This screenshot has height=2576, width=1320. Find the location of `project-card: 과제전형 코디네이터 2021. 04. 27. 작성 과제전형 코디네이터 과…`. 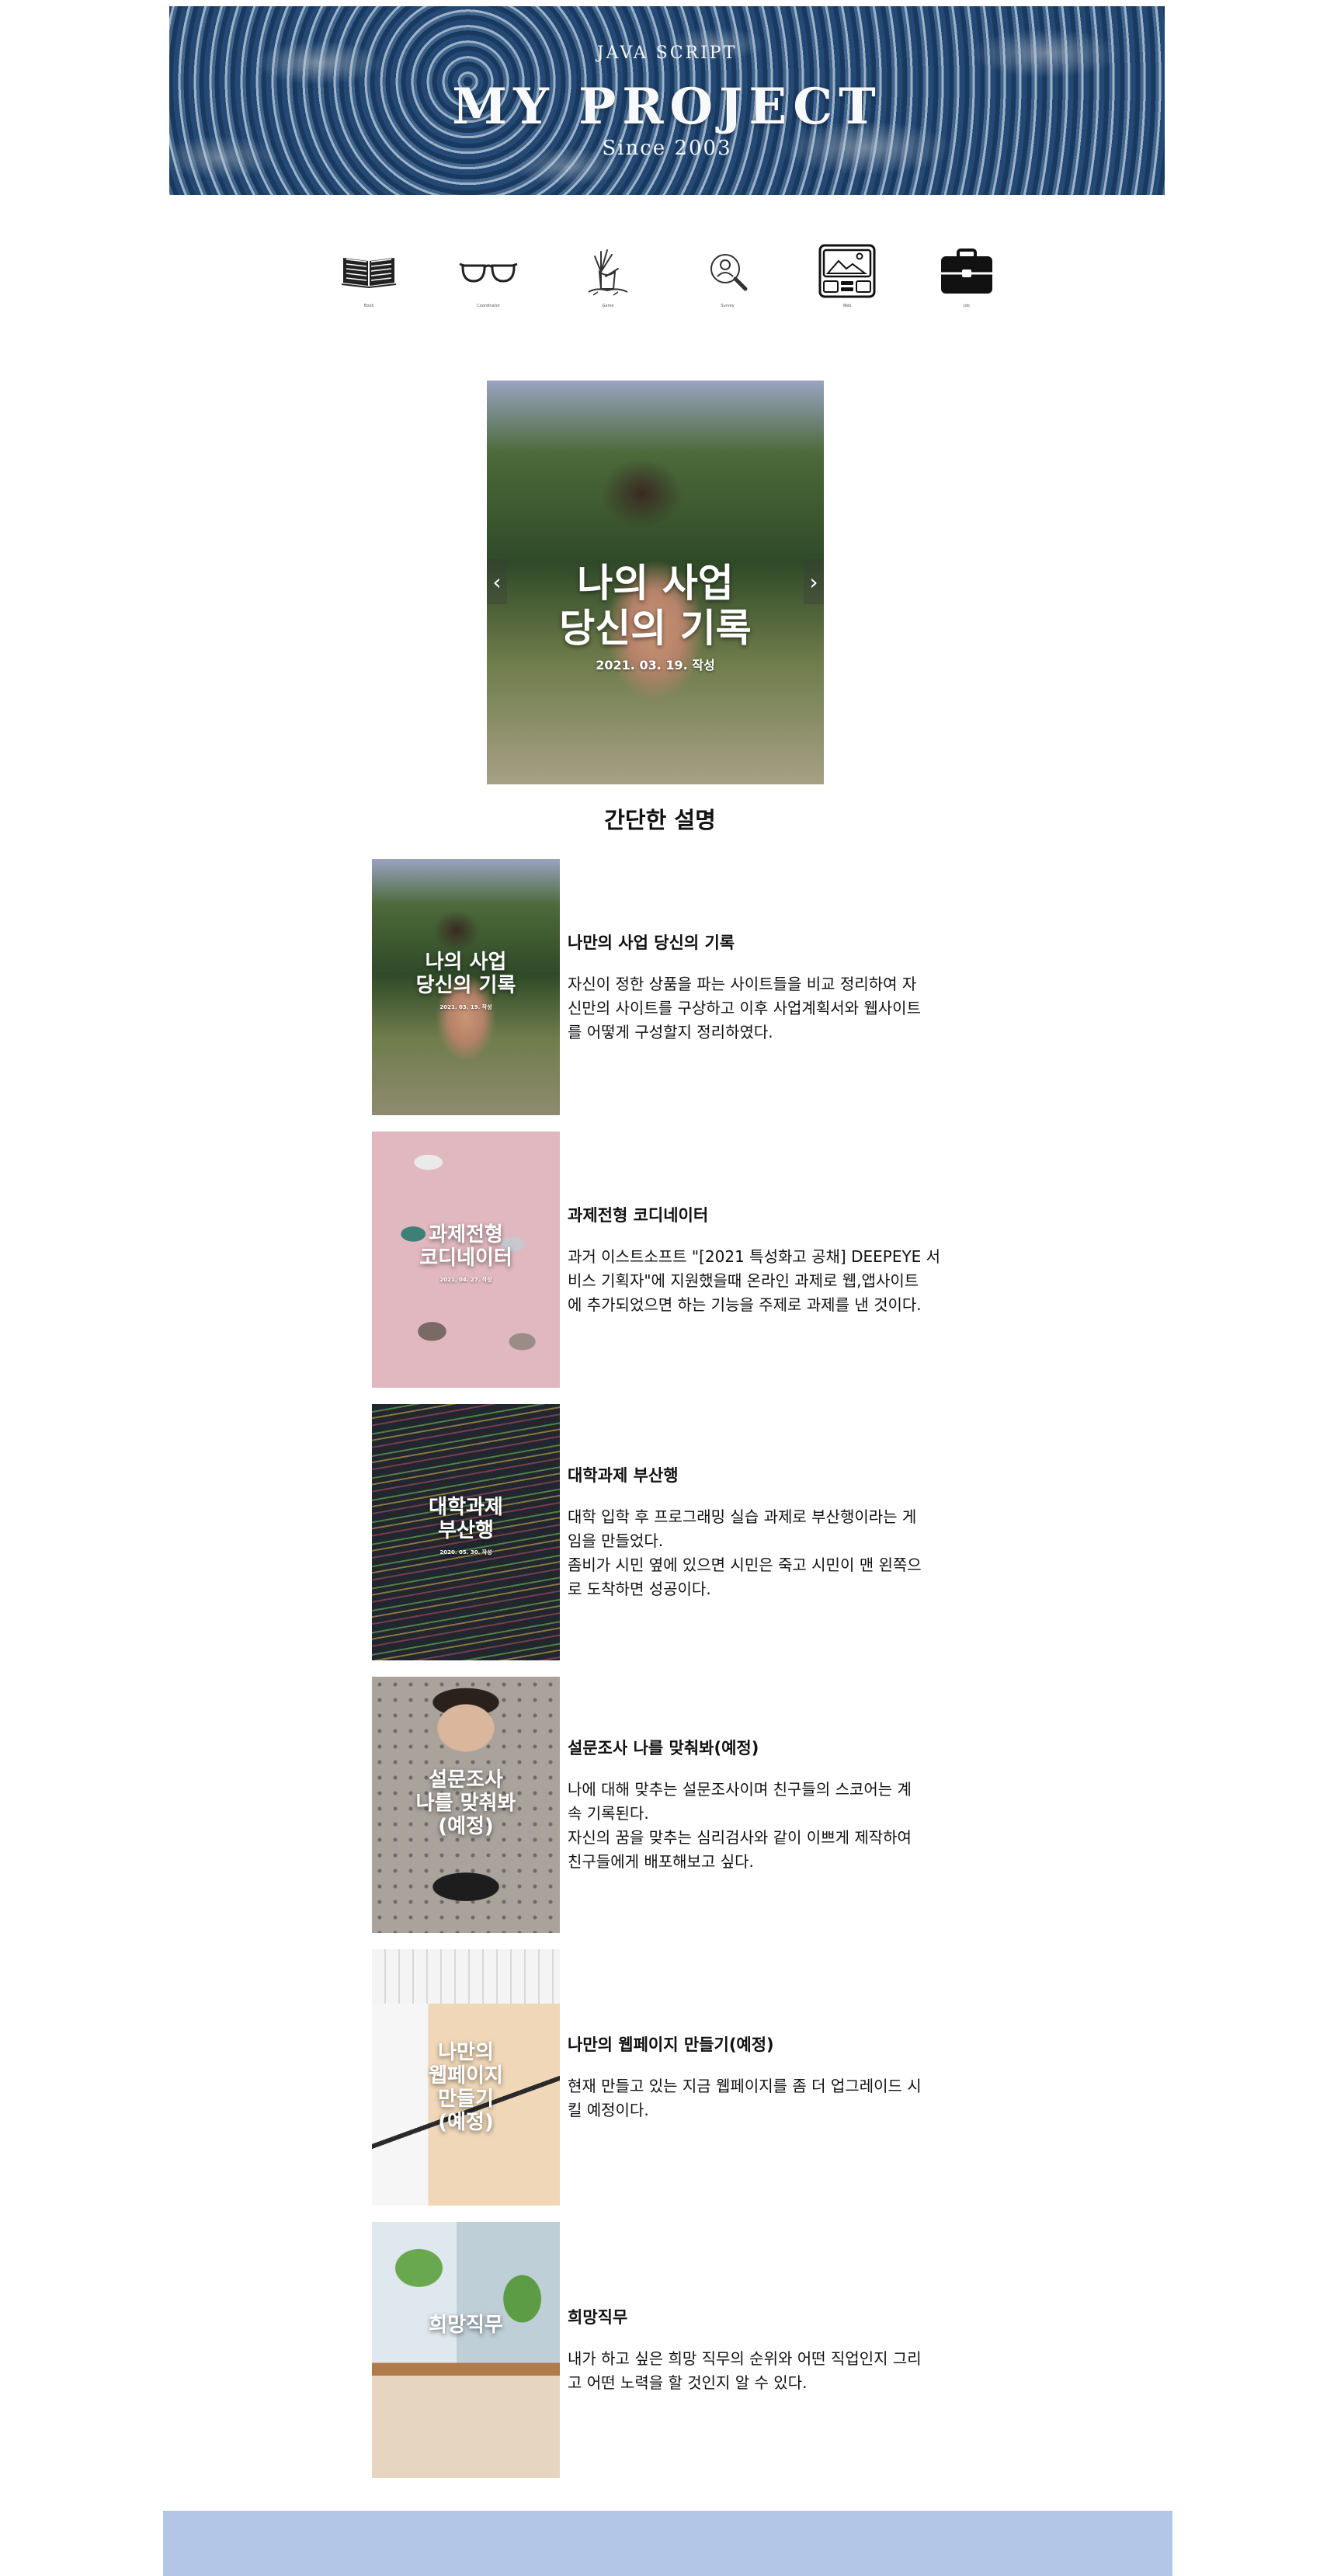

project-card: 과제전형 코디네이터 2021. 04. 27. 작성 과제전형 코디네이터 과… is located at coordinates (675, 1260).